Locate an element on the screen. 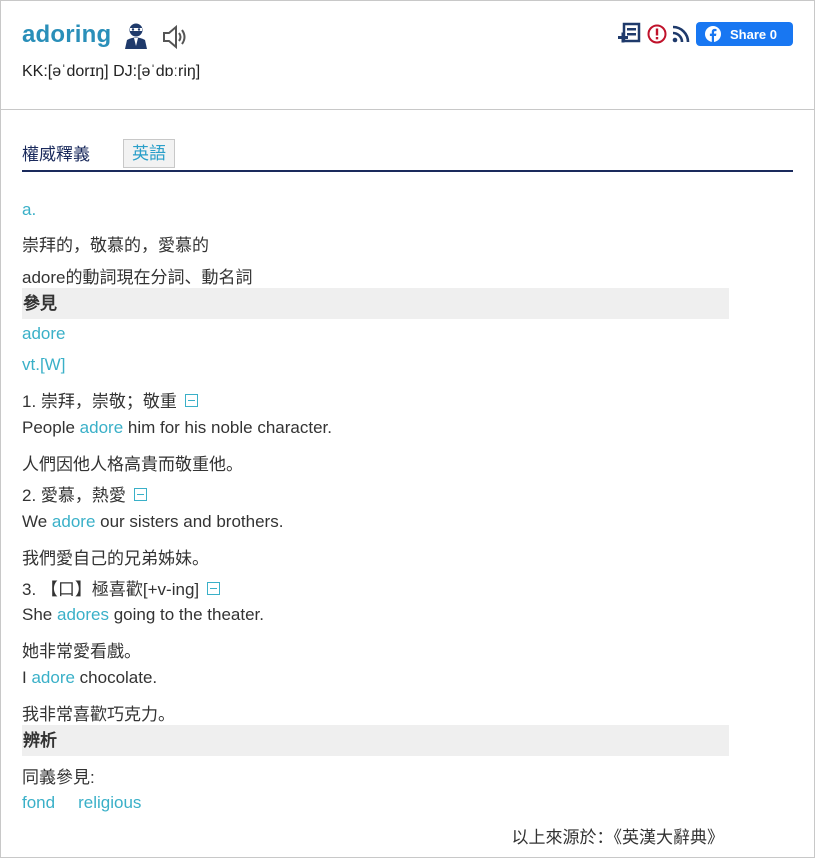 The width and height of the screenshot is (815, 858). sense-heading: 2. 愛慕，熱愛 is located at coordinates (84, 493).